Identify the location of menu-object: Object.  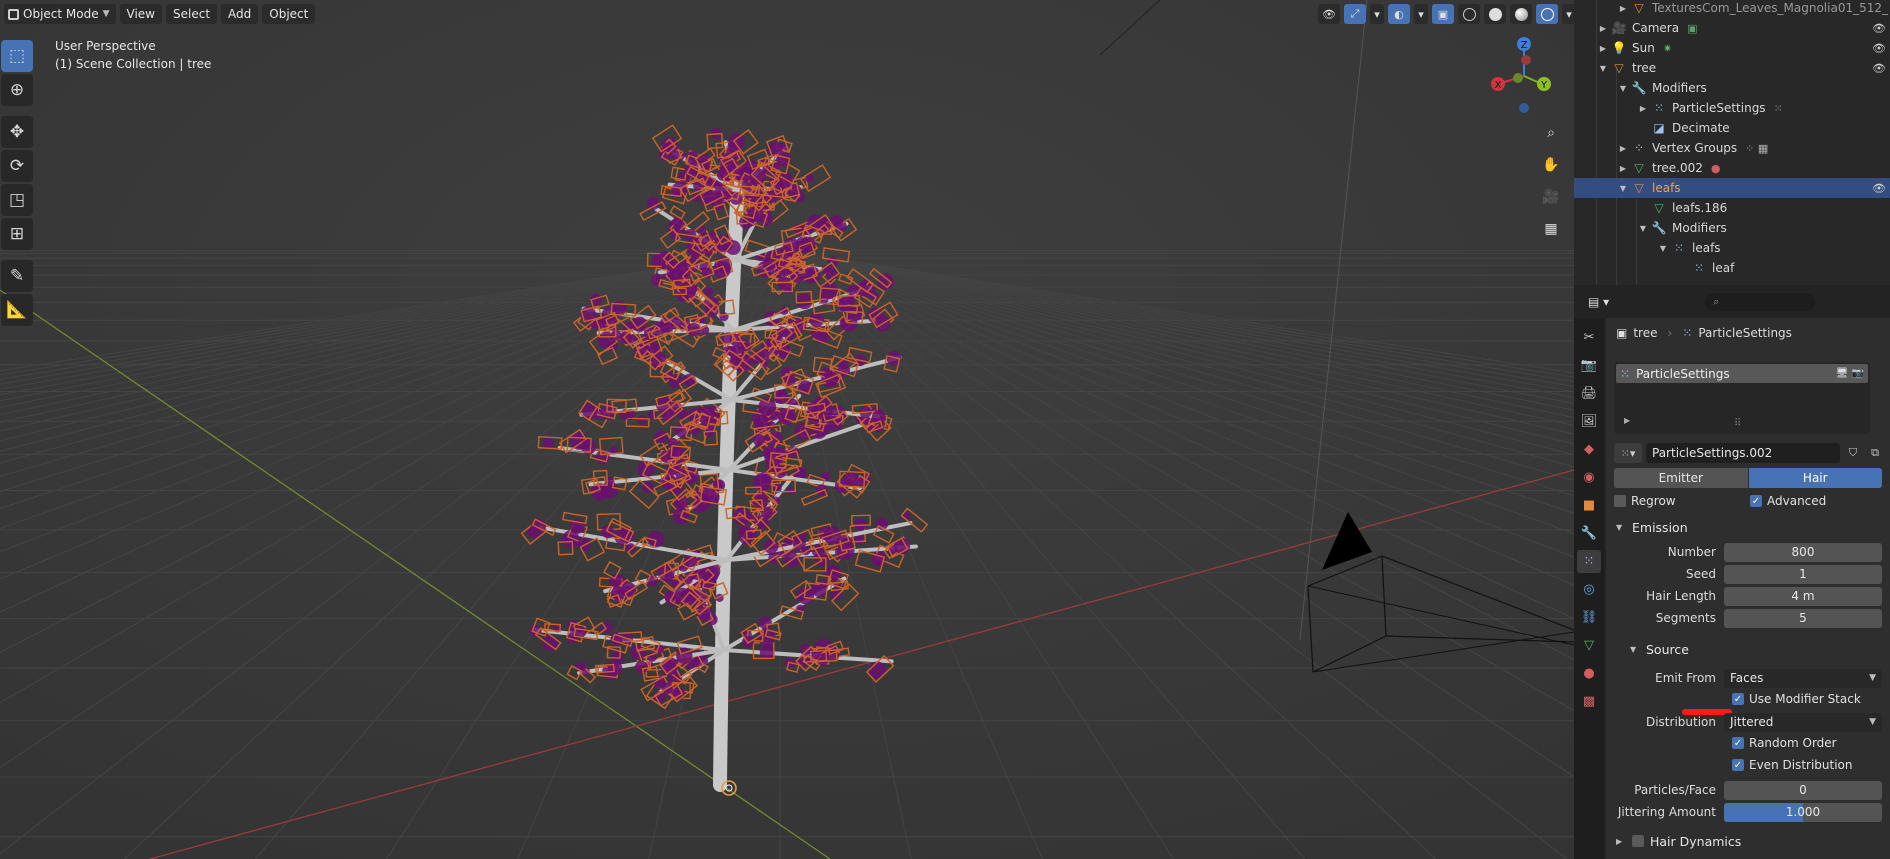
(289, 14).